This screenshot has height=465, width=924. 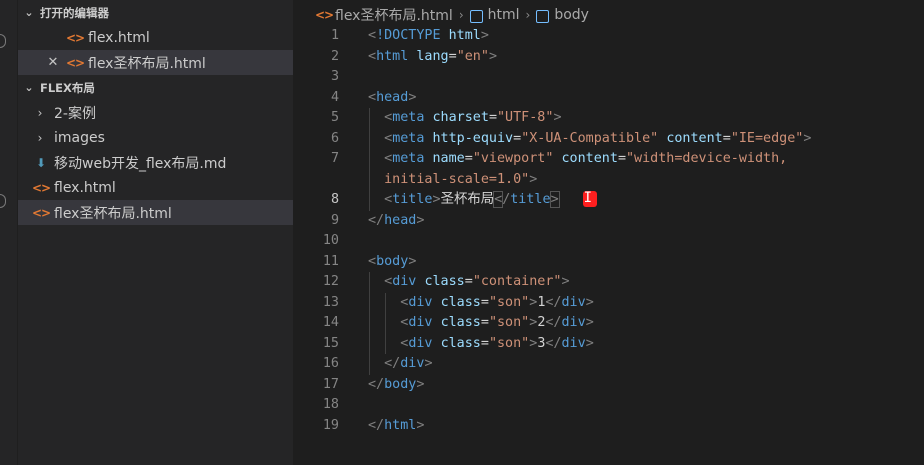 What do you see at coordinates (3, 201) in the screenshot?
I see `settings-icon` at bounding box center [3, 201].